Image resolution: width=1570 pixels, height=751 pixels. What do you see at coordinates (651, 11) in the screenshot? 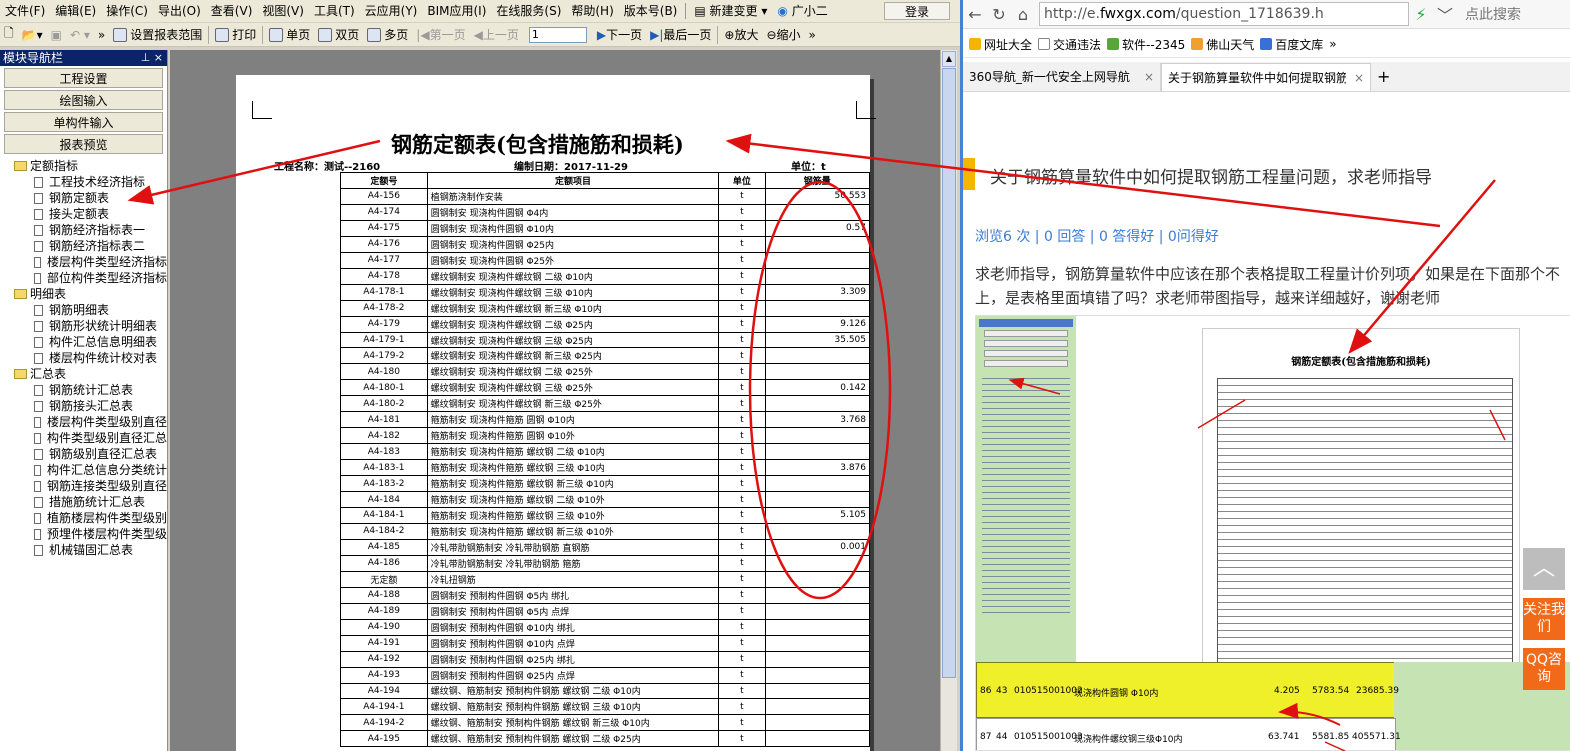
I see `menu-version: 版本号(B)` at bounding box center [651, 11].